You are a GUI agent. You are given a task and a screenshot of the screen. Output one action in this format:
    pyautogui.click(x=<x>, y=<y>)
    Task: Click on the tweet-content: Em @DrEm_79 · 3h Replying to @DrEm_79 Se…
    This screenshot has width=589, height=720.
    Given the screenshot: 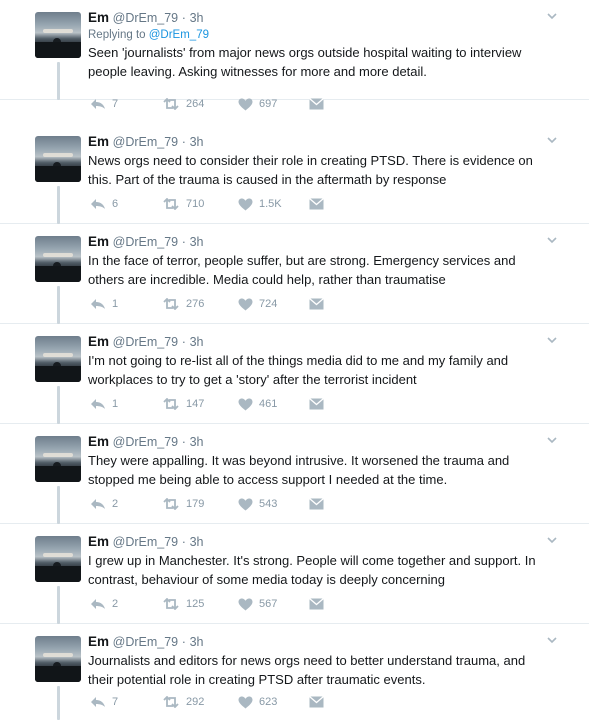 What is the action you would take?
    pyautogui.click(x=318, y=45)
    